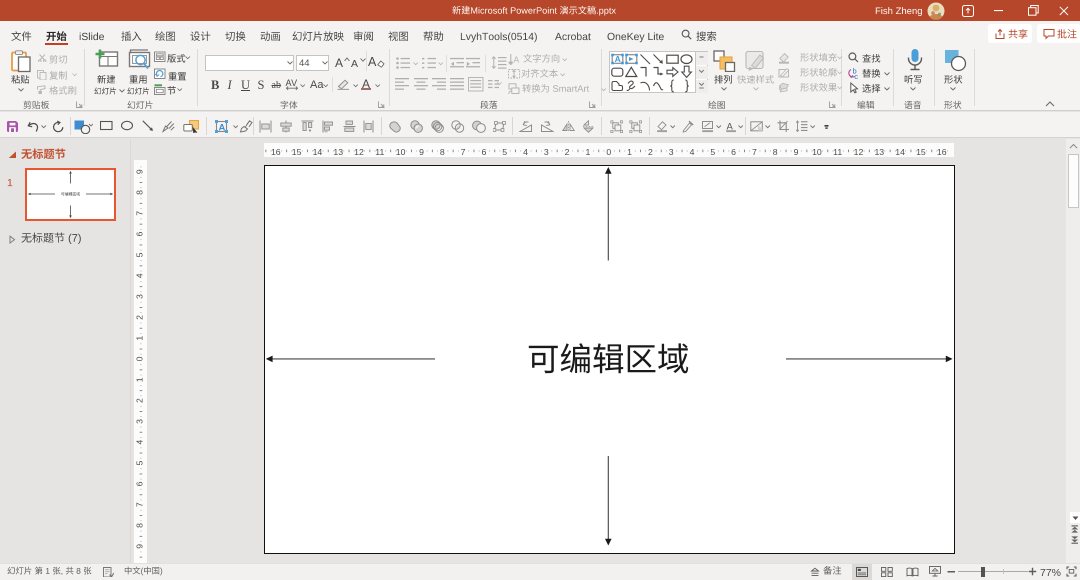 Image resolution: width=1080 pixels, height=580 pixels. Describe the element at coordinates (856, 75) in the screenshot. I see `svg-text: c` at that location.